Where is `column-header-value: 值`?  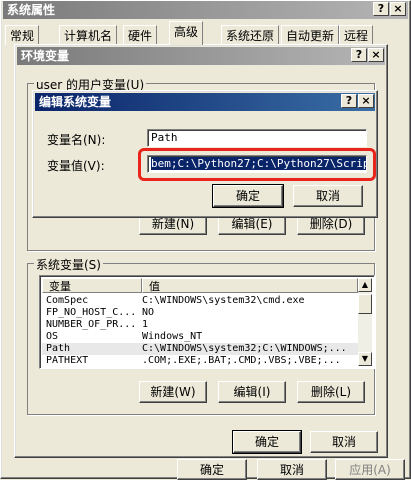
column-header-value: 值 is located at coordinates (250, 285).